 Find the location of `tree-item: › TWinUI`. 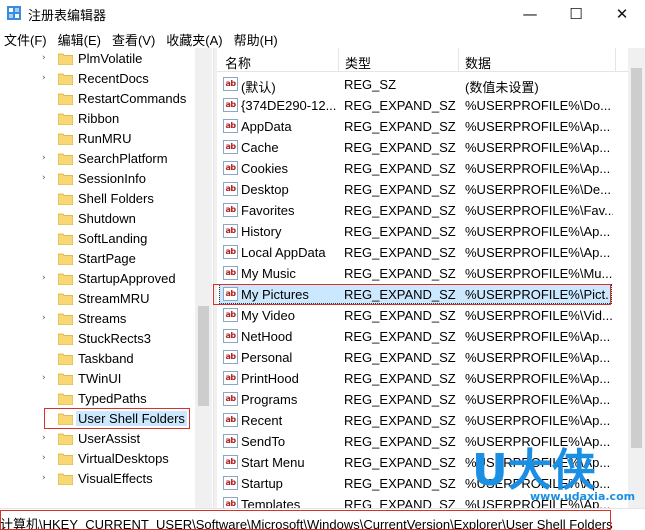

tree-item: › TWinUI is located at coordinates (97, 379).